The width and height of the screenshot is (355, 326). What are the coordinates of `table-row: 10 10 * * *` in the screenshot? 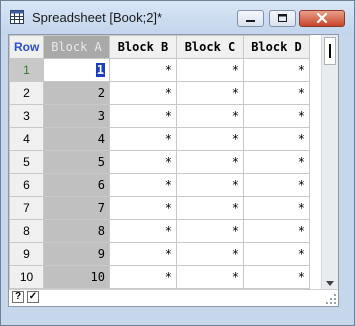 It's located at (159, 277).